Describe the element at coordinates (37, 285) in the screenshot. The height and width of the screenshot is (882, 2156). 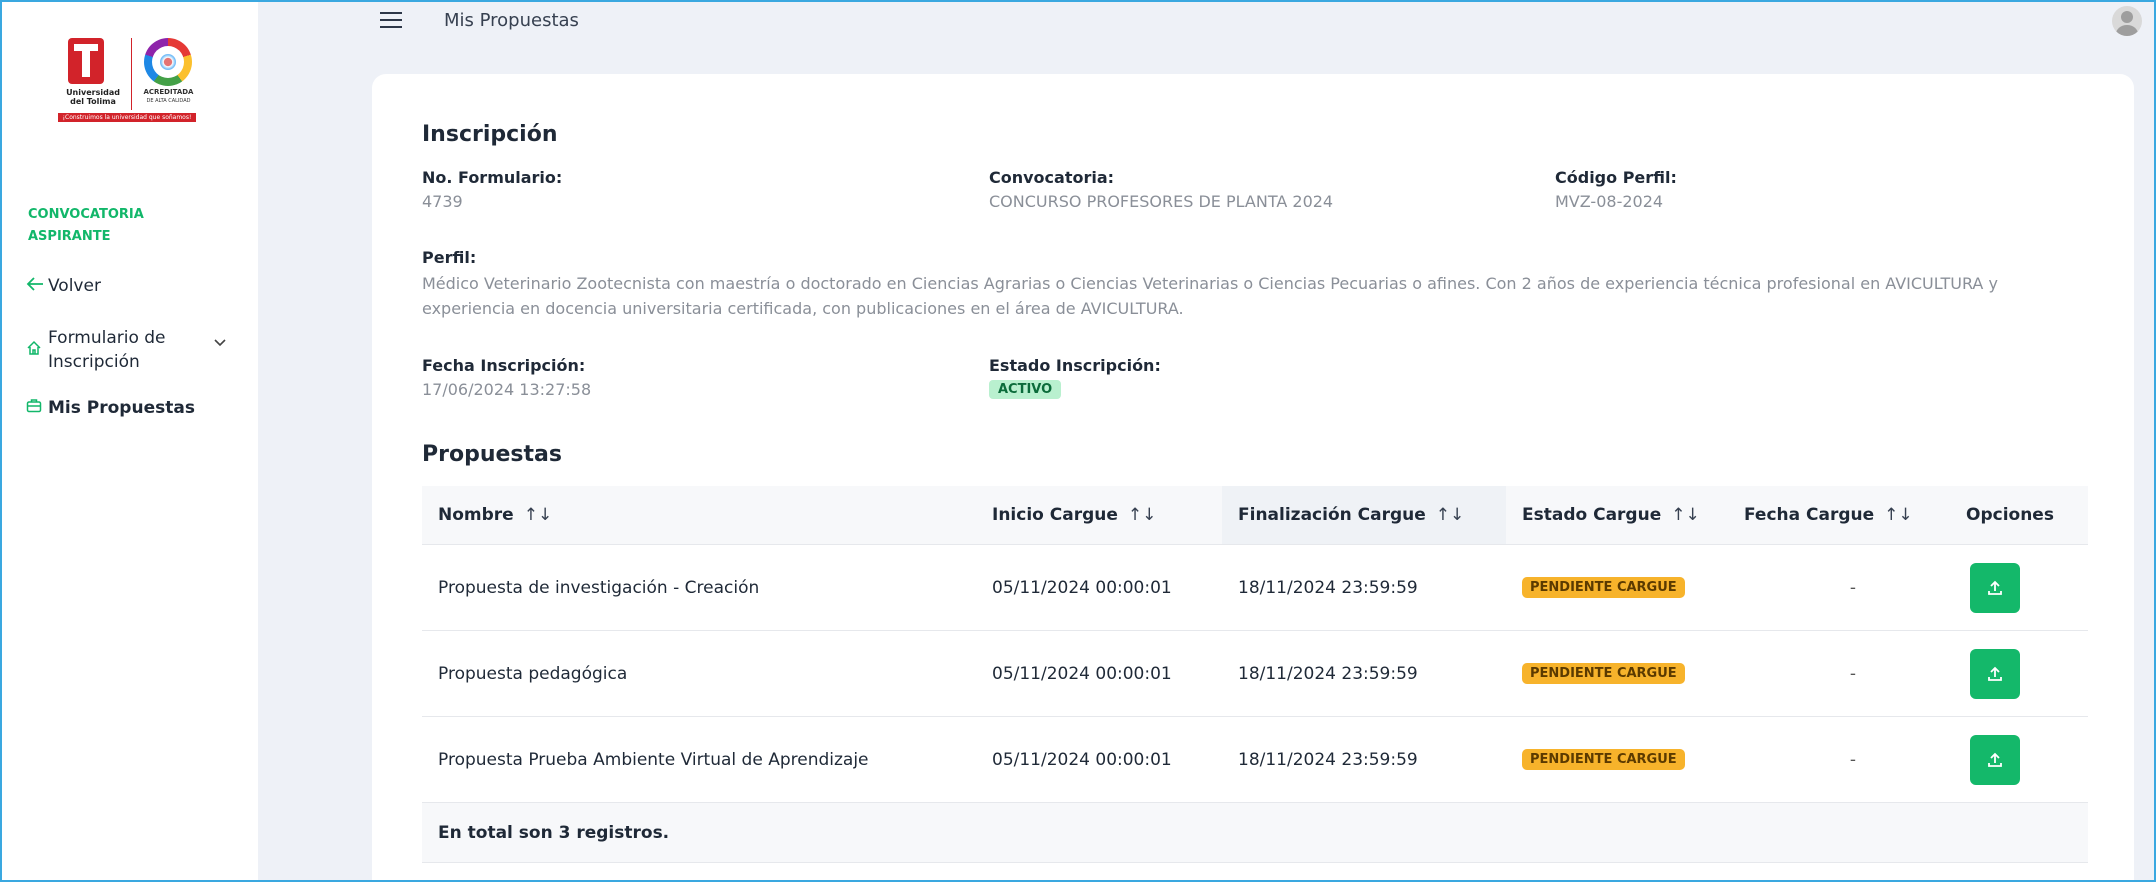
I see `arrow-left-icon` at that location.